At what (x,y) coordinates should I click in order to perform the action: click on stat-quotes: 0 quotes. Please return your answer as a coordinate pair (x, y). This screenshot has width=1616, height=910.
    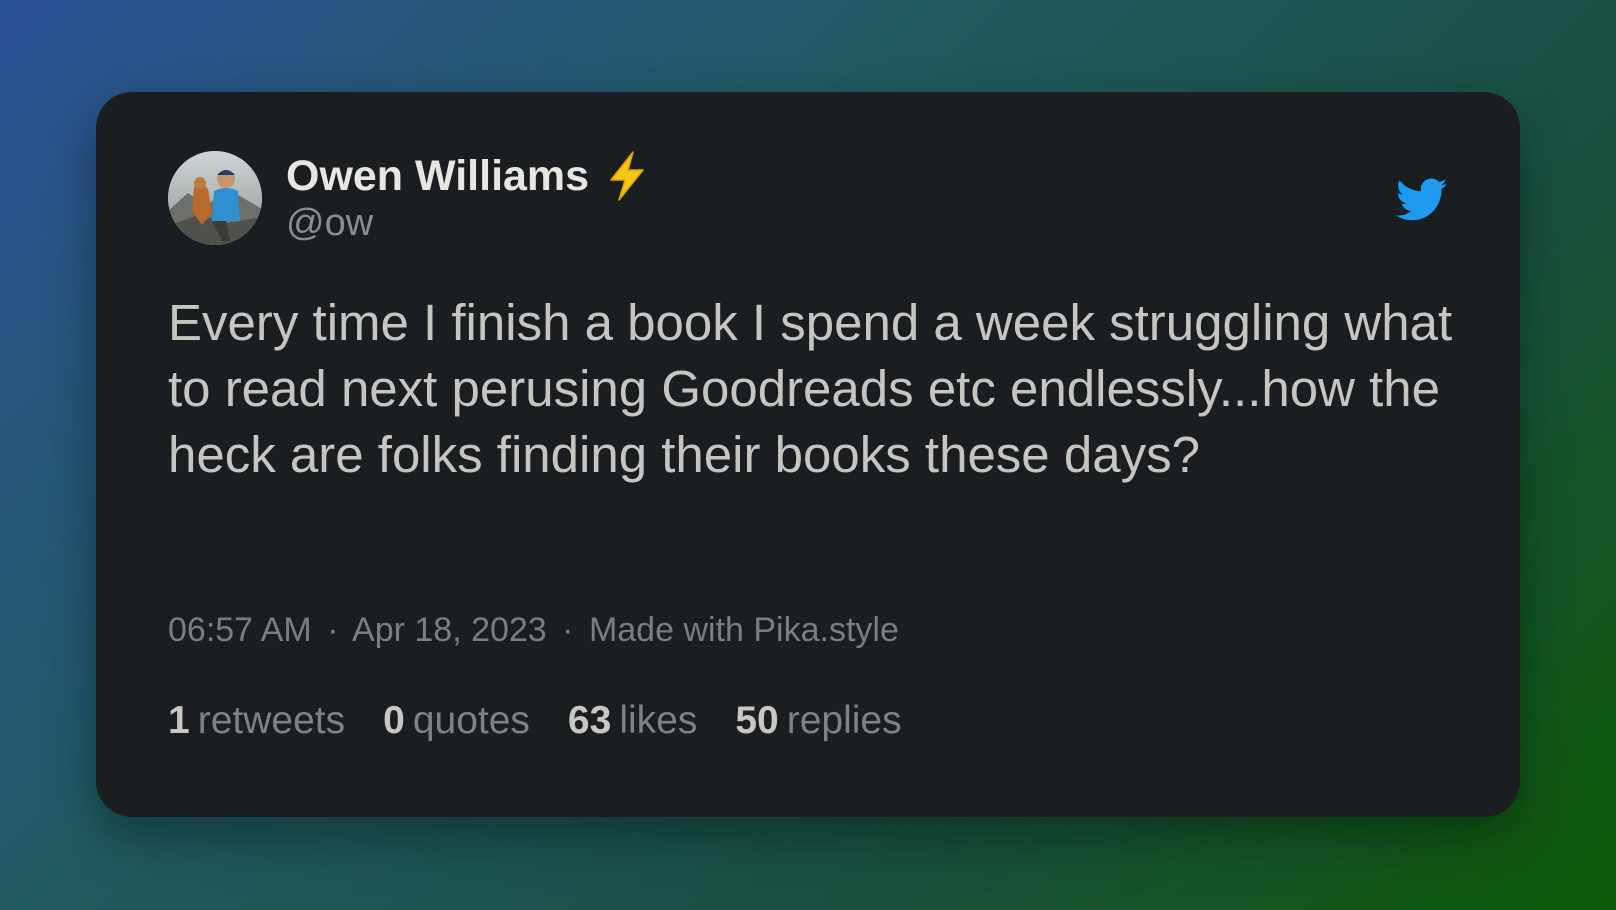
    Looking at the image, I should click on (456, 721).